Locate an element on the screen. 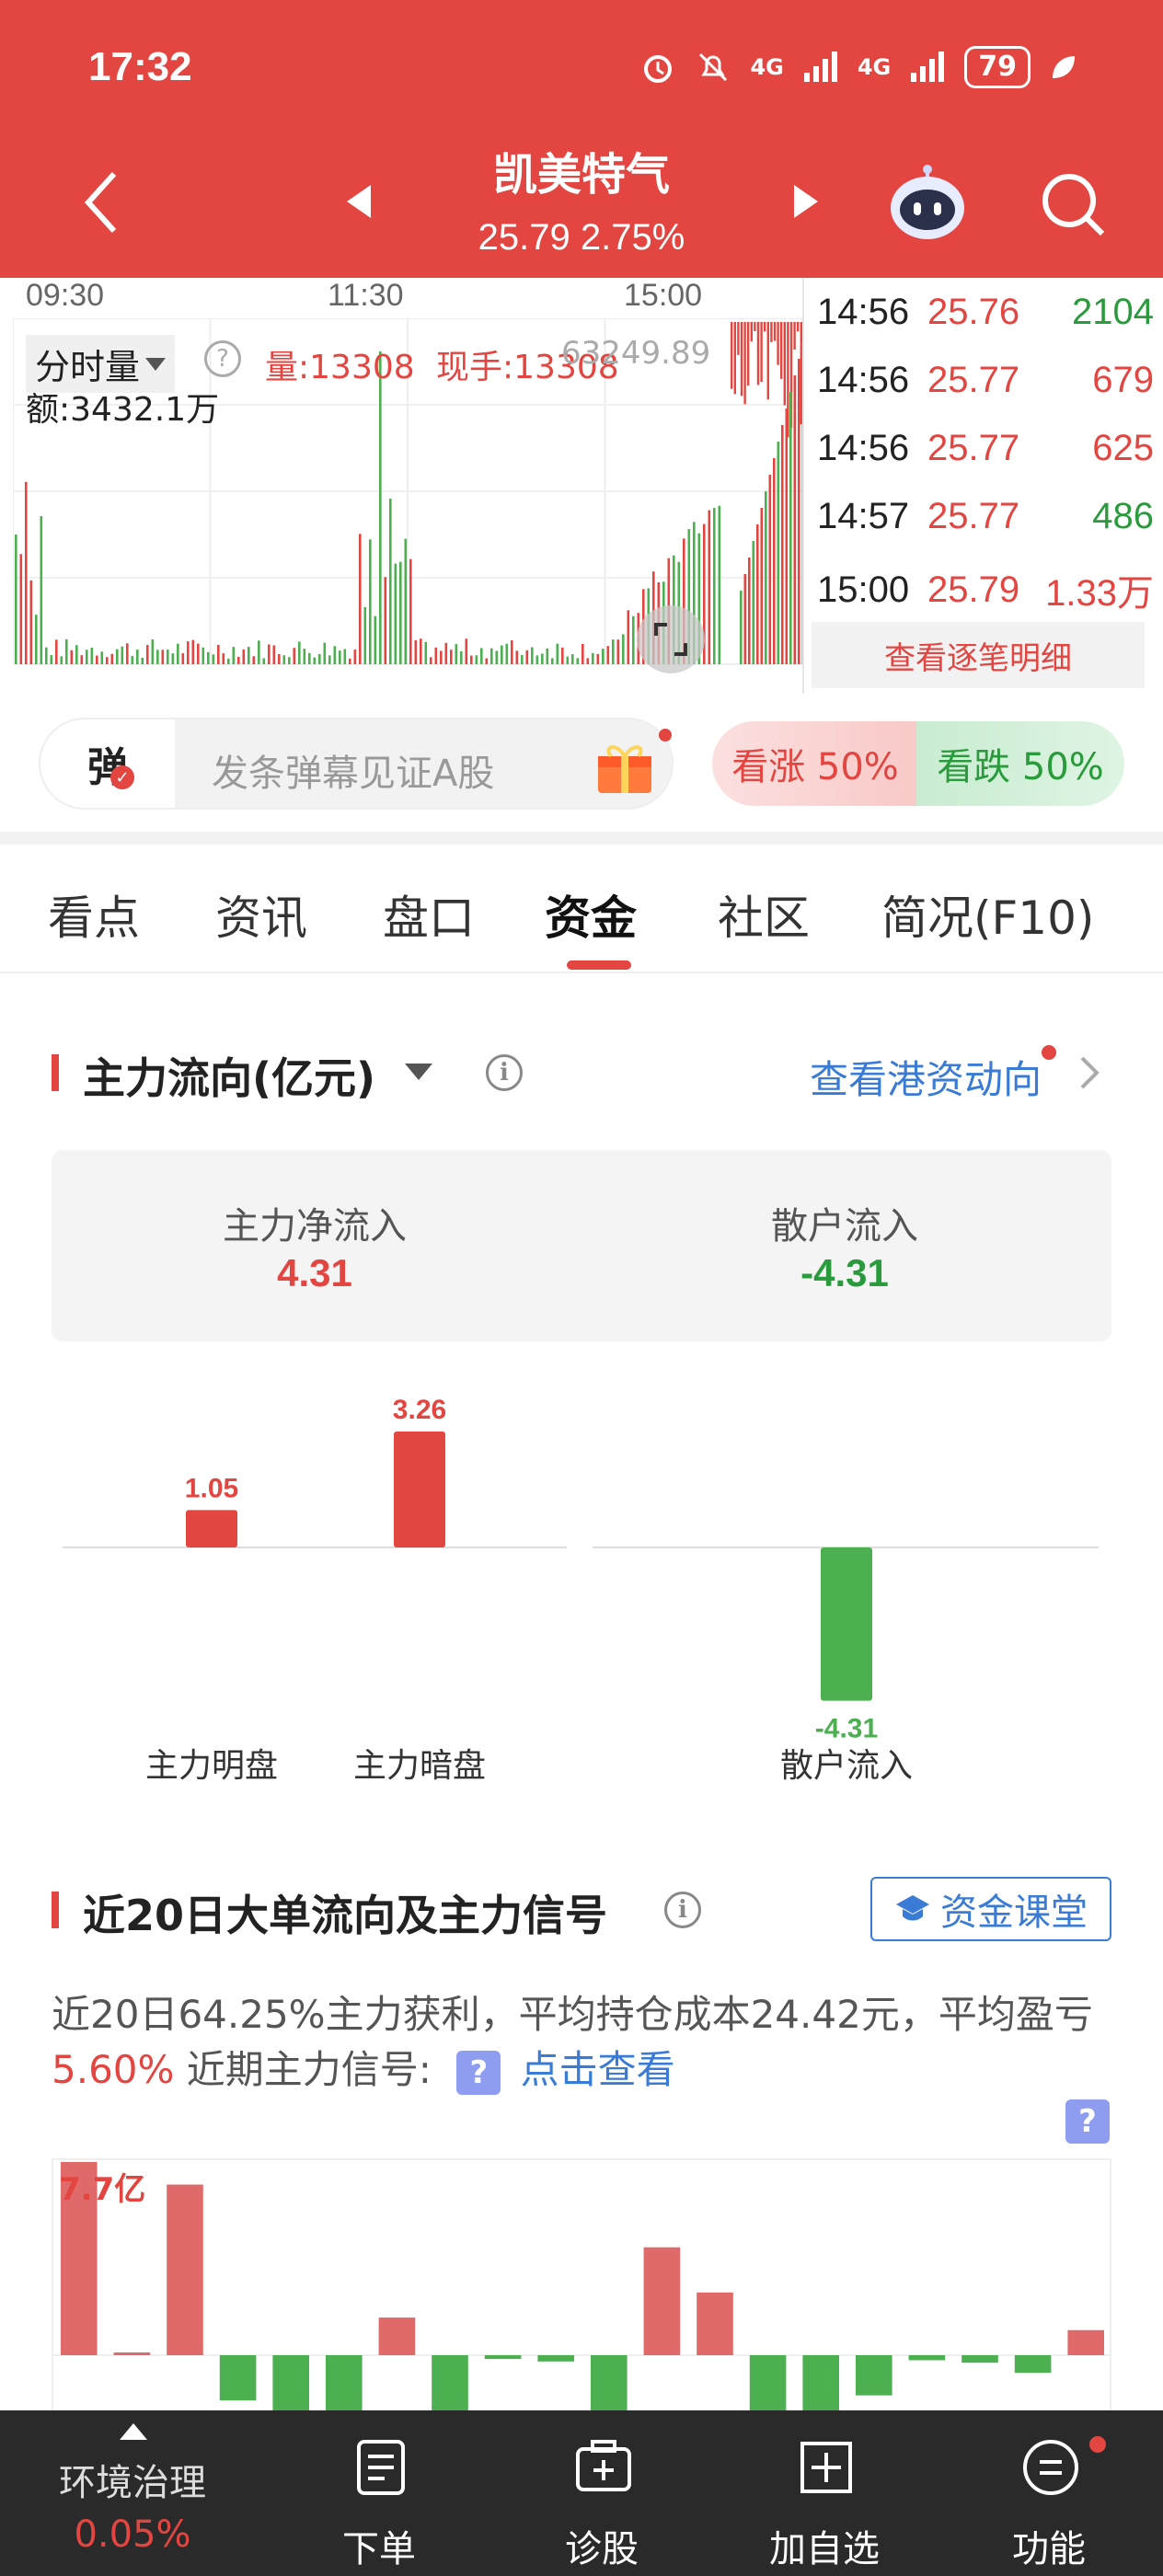 The image size is (1163, 2576). order-doc-icon is located at coordinates (381, 2467).